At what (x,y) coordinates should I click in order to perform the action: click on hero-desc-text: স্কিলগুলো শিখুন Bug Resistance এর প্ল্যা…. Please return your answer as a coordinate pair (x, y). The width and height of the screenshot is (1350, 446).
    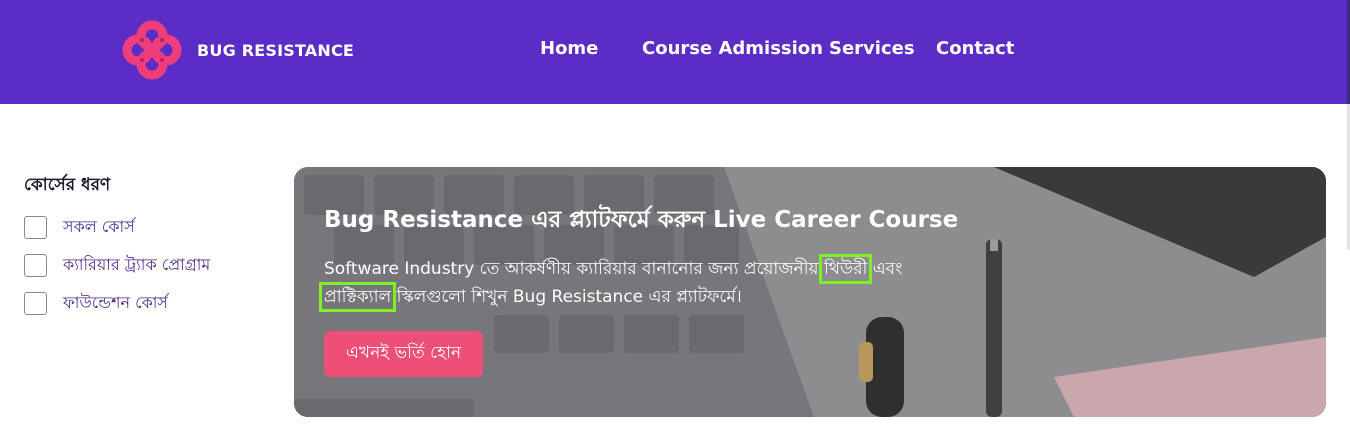
    Looking at the image, I should click on (566, 297).